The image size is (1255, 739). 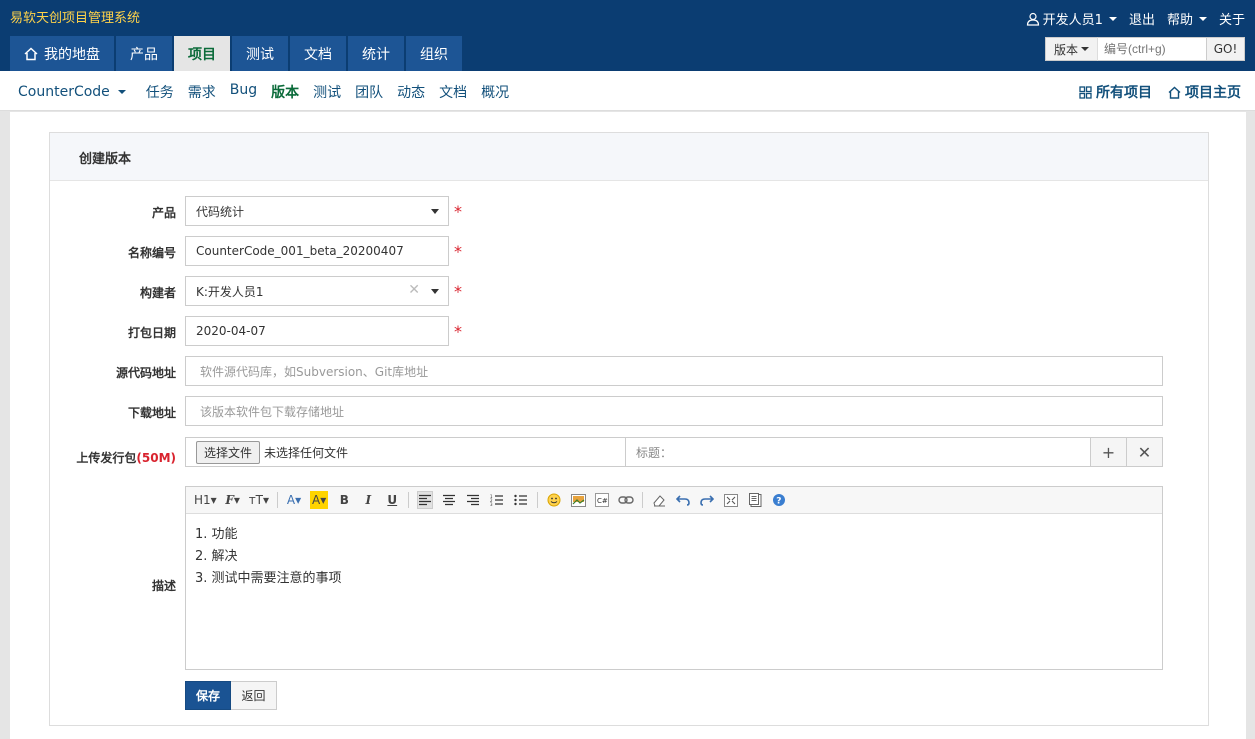 I want to click on remove-file-button: ✕, so click(x=1144, y=452).